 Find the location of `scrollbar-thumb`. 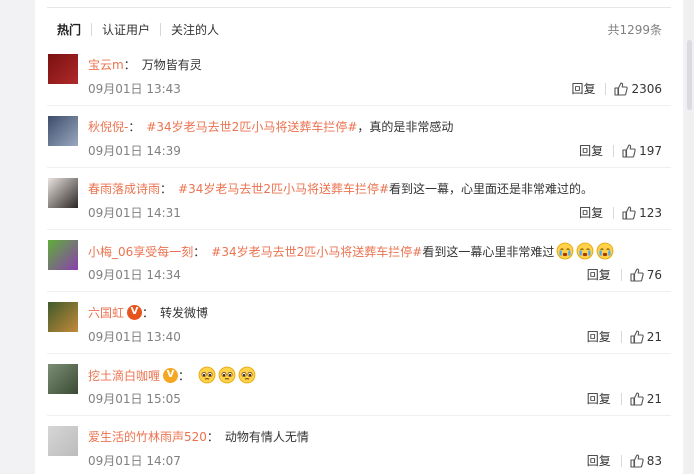

scrollbar-thumb is located at coordinates (689, 75).